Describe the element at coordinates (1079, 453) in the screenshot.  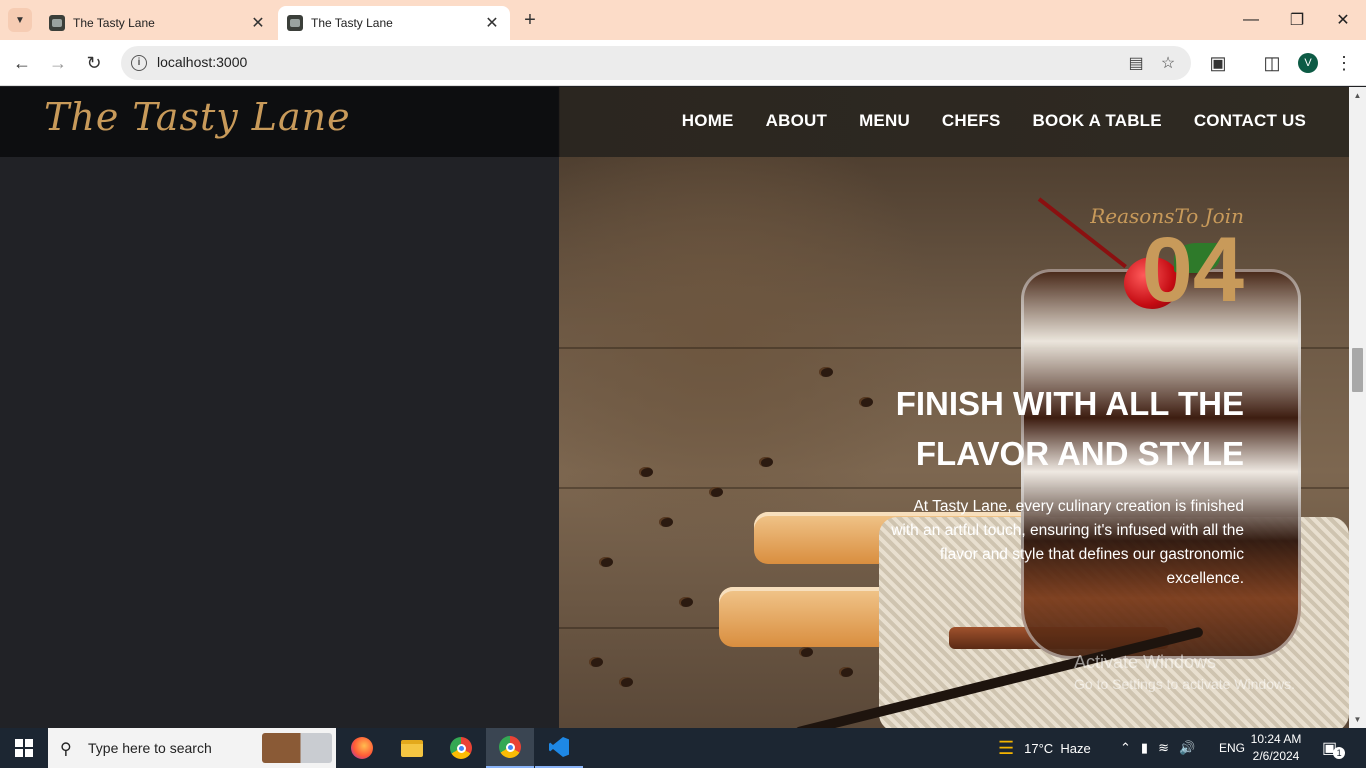
I see `heading-line-2: FLAVOR AND STYLE` at that location.